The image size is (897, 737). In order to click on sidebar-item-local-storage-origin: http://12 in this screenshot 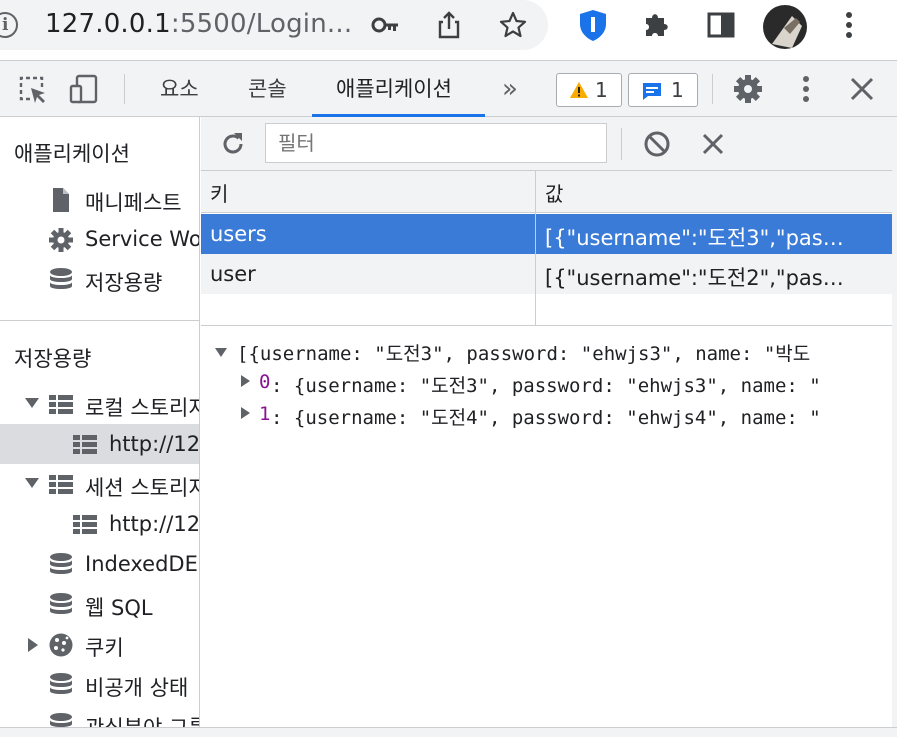, I will do `click(100, 444)`.